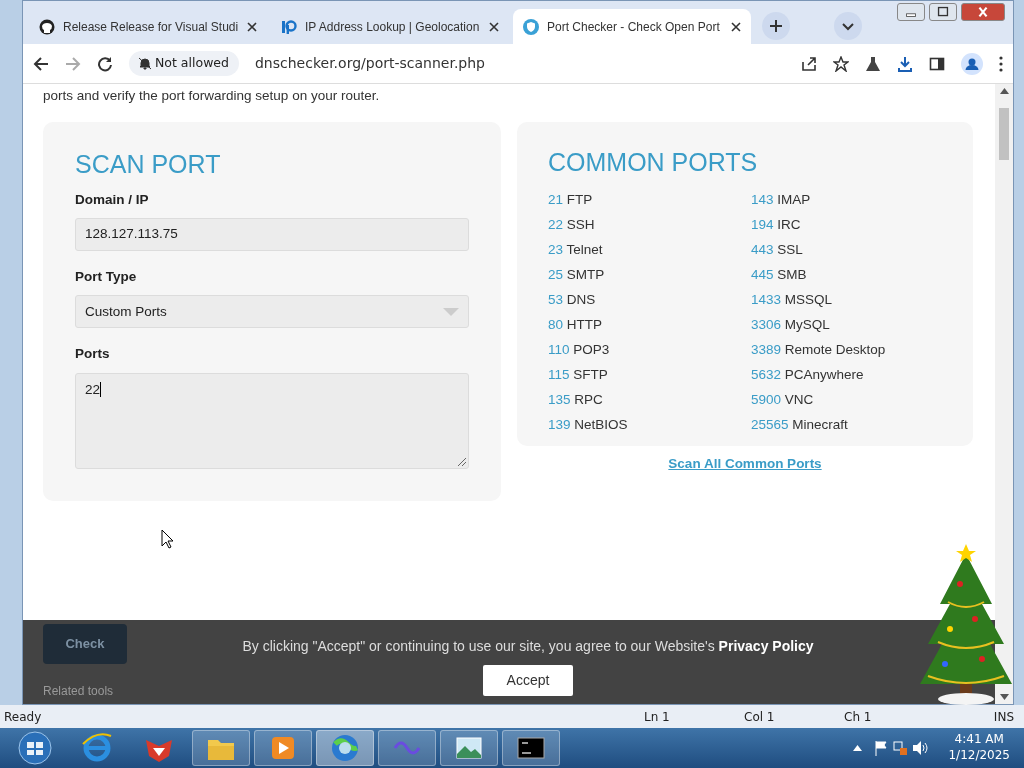  Describe the element at coordinates (818, 252) in the screenshot. I see `port-entry: 443 SSL` at that location.